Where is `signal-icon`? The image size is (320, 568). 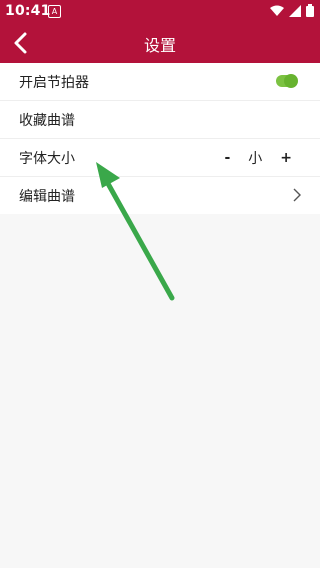
signal-icon is located at coordinates (295, 10).